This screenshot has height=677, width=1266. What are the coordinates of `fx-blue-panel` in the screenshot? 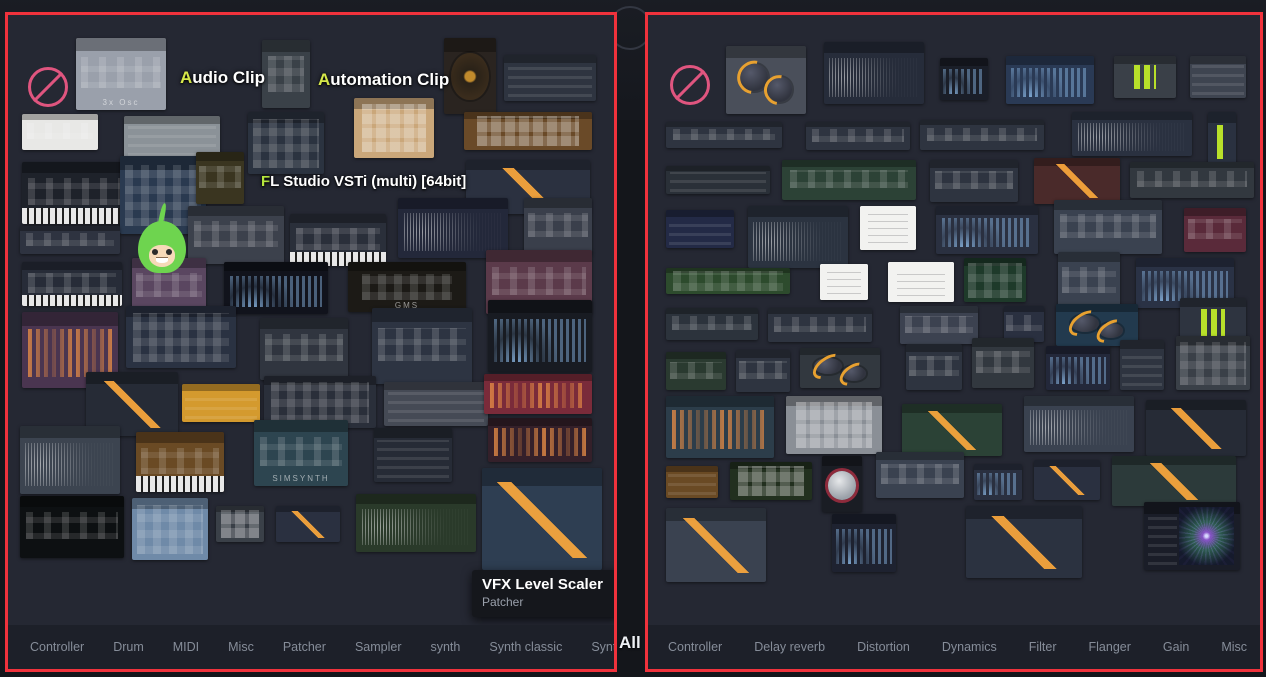 It's located at (700, 229).